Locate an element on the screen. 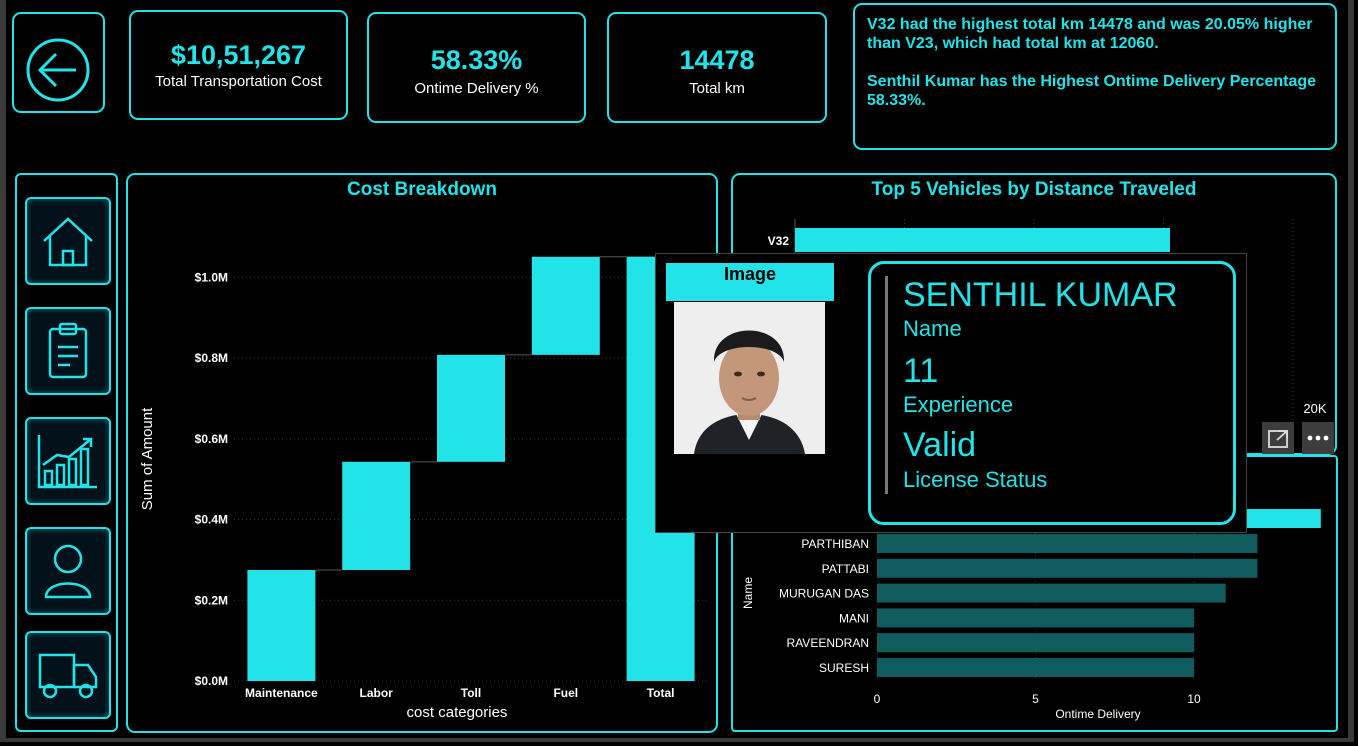 This screenshot has height=746, width=1358. driver-name-value: SENTHIL KUMAR is located at coordinates (1040, 295).